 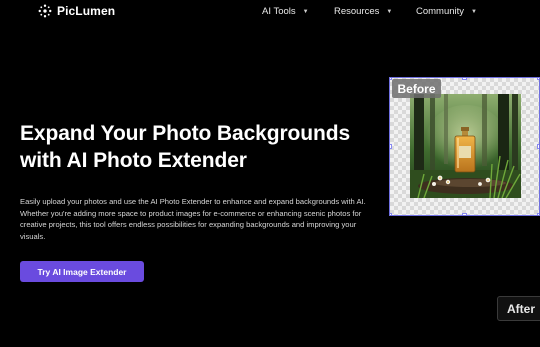 What do you see at coordinates (440, 11) in the screenshot?
I see `nav-label: Community` at bounding box center [440, 11].